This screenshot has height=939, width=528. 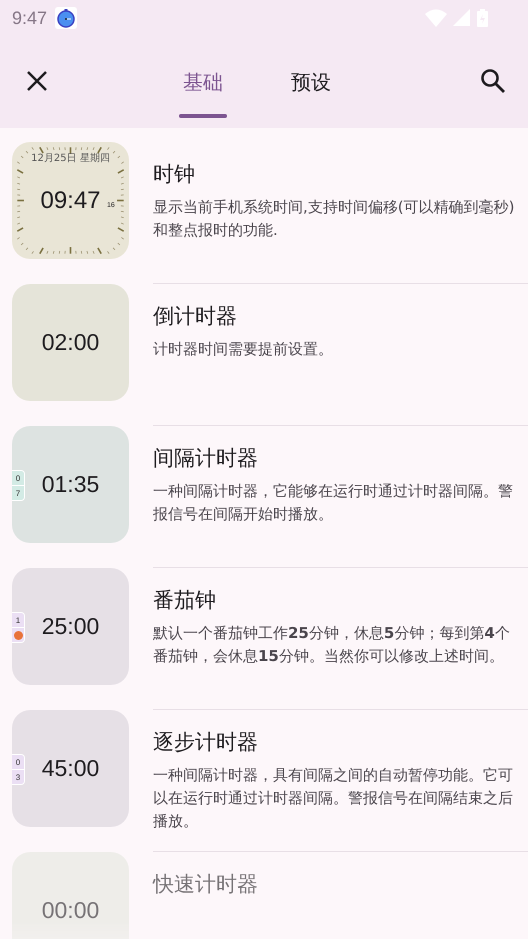 I want to click on item-title: 番茄钟, so click(x=185, y=600).